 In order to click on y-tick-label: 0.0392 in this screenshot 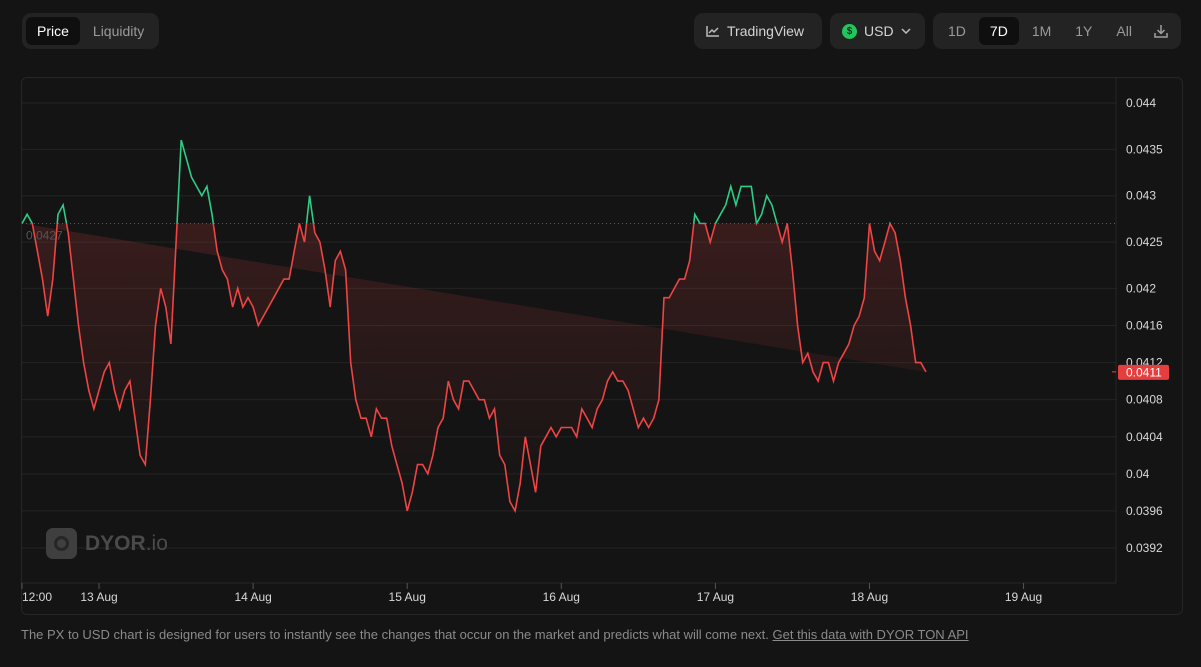, I will do `click(1144, 548)`.